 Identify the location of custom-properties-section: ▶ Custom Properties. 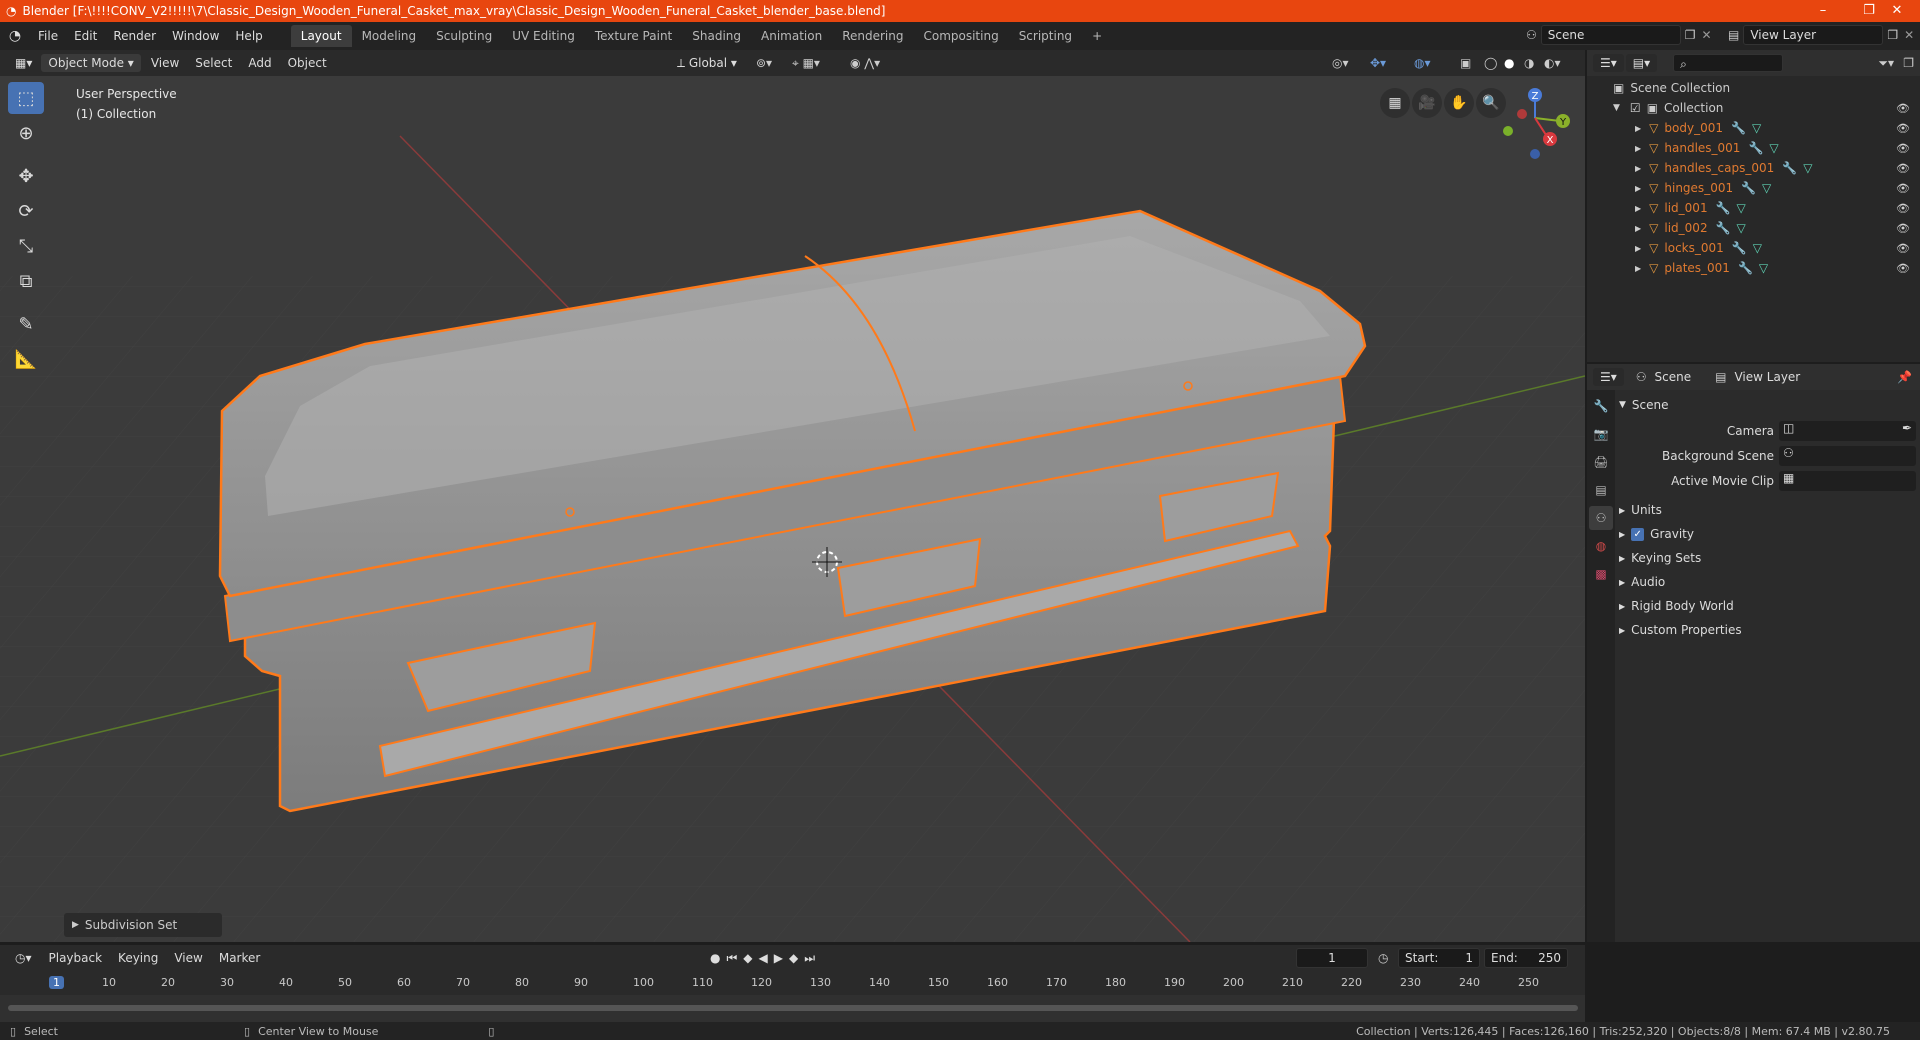
(1767, 630).